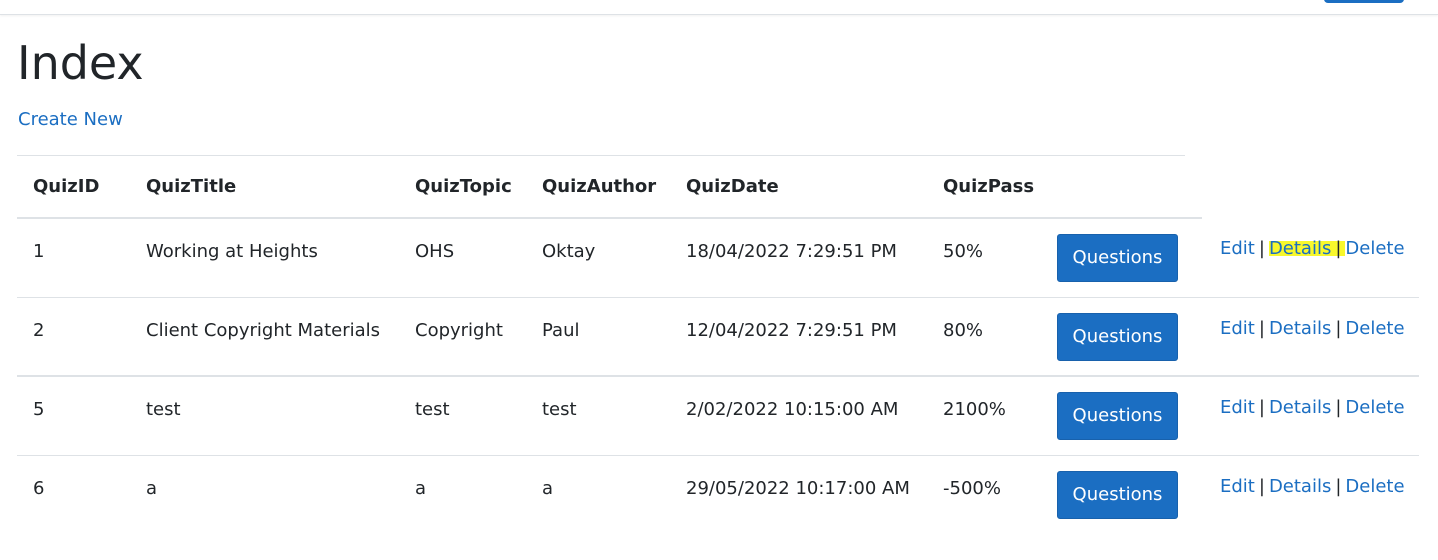 Image resolution: width=1438 pixels, height=560 pixels. Describe the element at coordinates (985, 494) in the screenshot. I see `cell-quiz-pass: -500%` at that location.